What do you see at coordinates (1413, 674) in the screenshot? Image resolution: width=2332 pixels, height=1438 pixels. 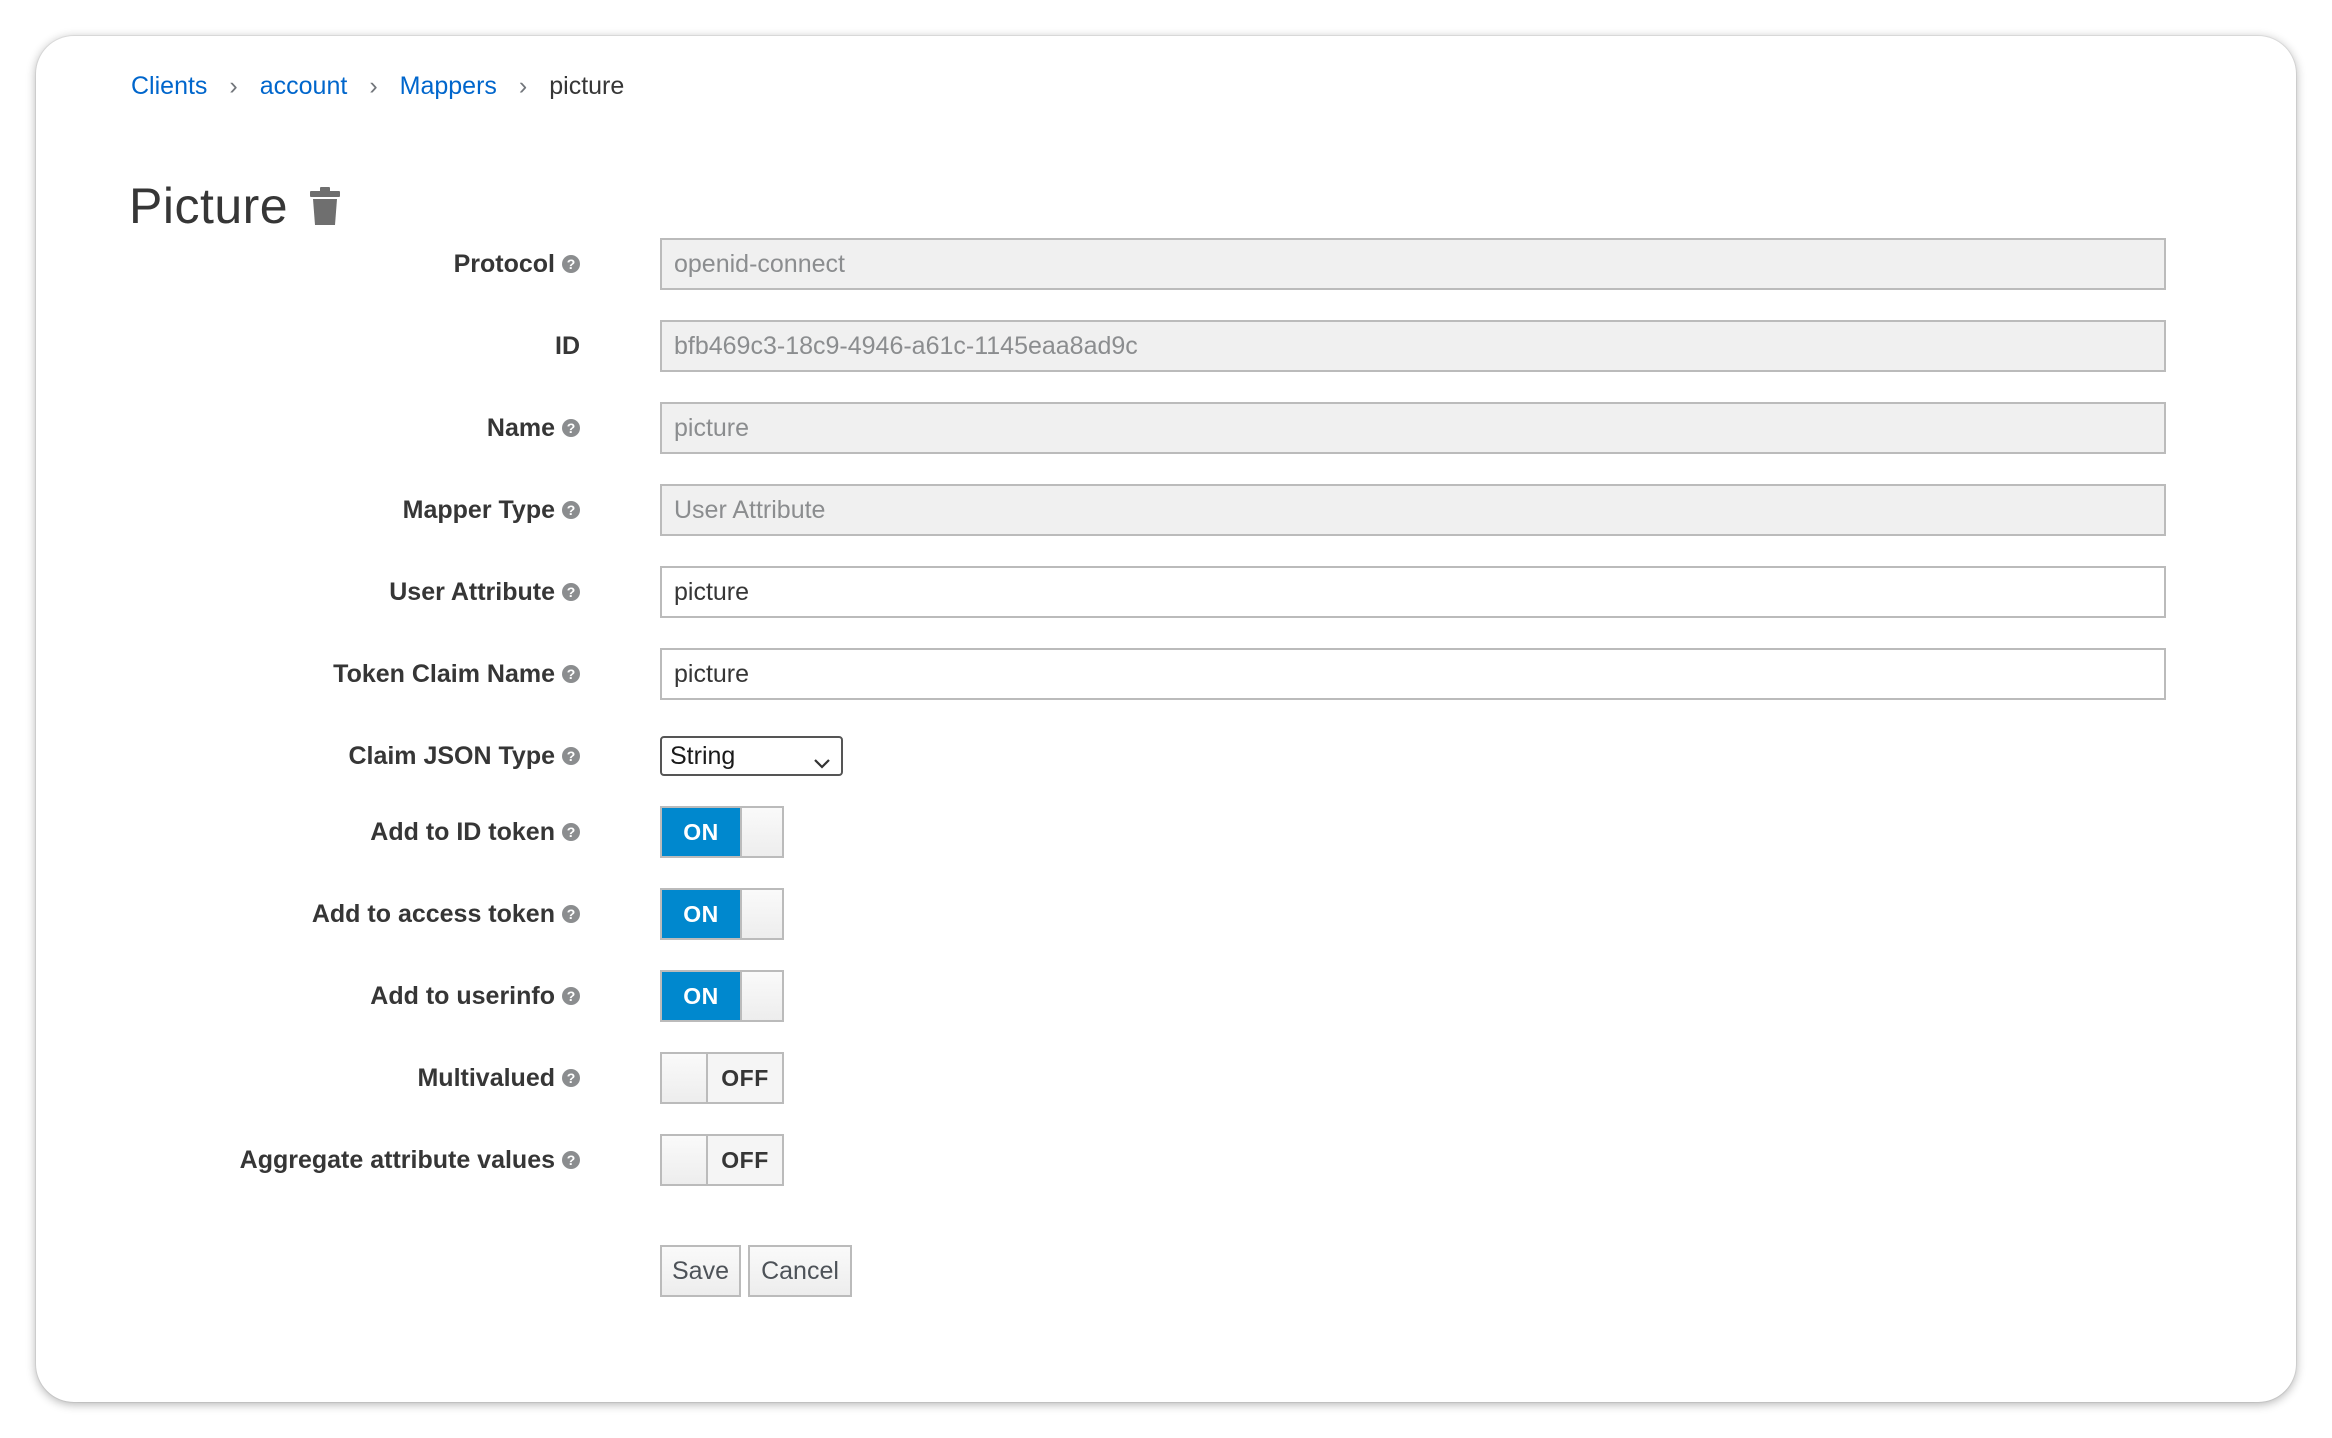 I see `token-claim-name-field` at bounding box center [1413, 674].